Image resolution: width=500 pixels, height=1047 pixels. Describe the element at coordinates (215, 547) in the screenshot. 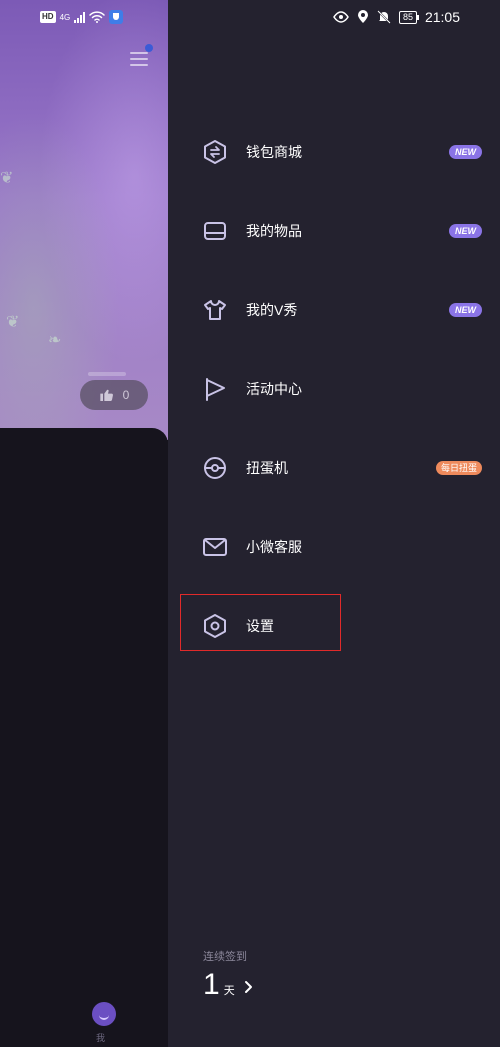

I see `mail-icon` at that location.